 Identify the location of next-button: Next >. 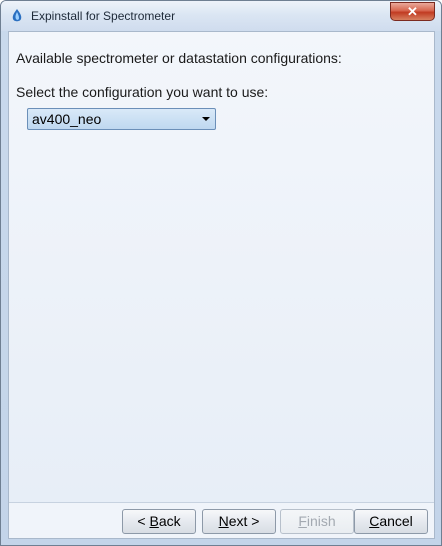
(239, 521).